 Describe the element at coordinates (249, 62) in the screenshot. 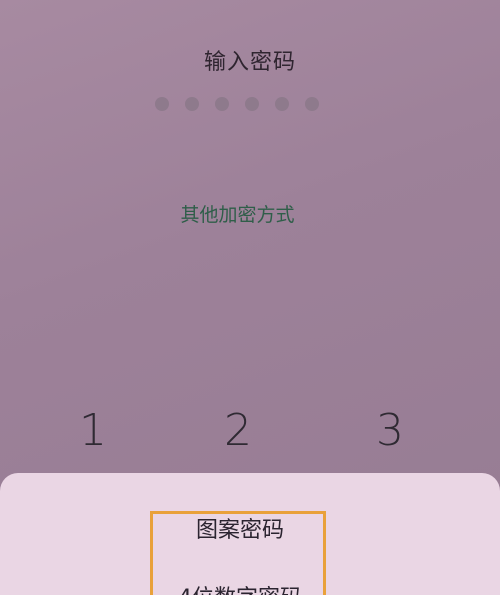

I see `page-title: 输入密码` at that location.